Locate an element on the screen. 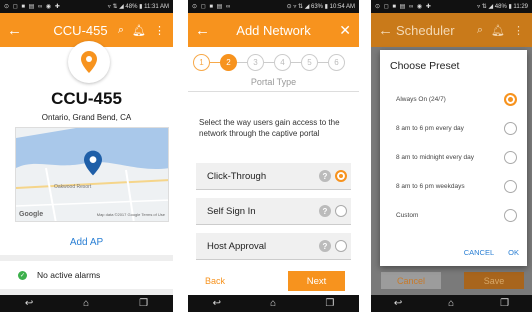 The image size is (532, 312). option-self-sign-in: Self Sign In ? is located at coordinates (273, 211).